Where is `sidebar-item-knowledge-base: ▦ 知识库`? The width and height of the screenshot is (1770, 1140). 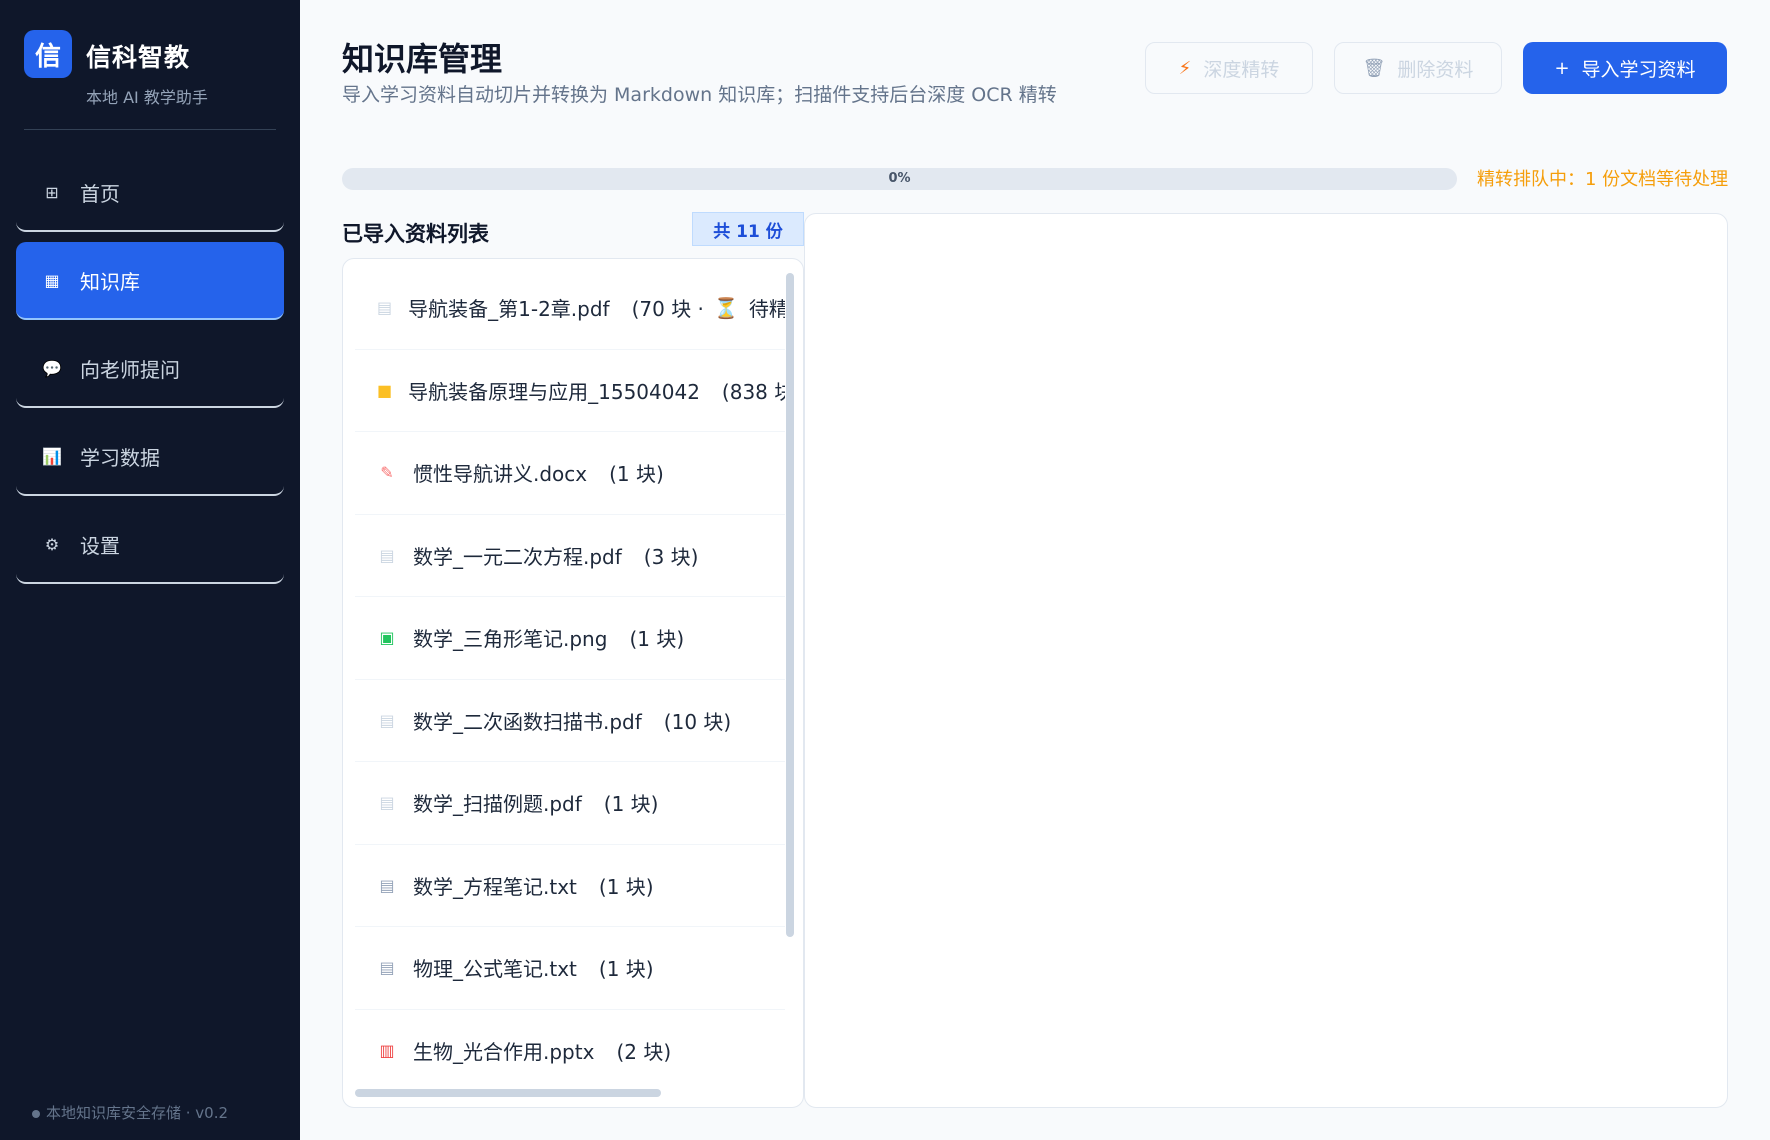 sidebar-item-knowledge-base: ▦ 知识库 is located at coordinates (150, 281).